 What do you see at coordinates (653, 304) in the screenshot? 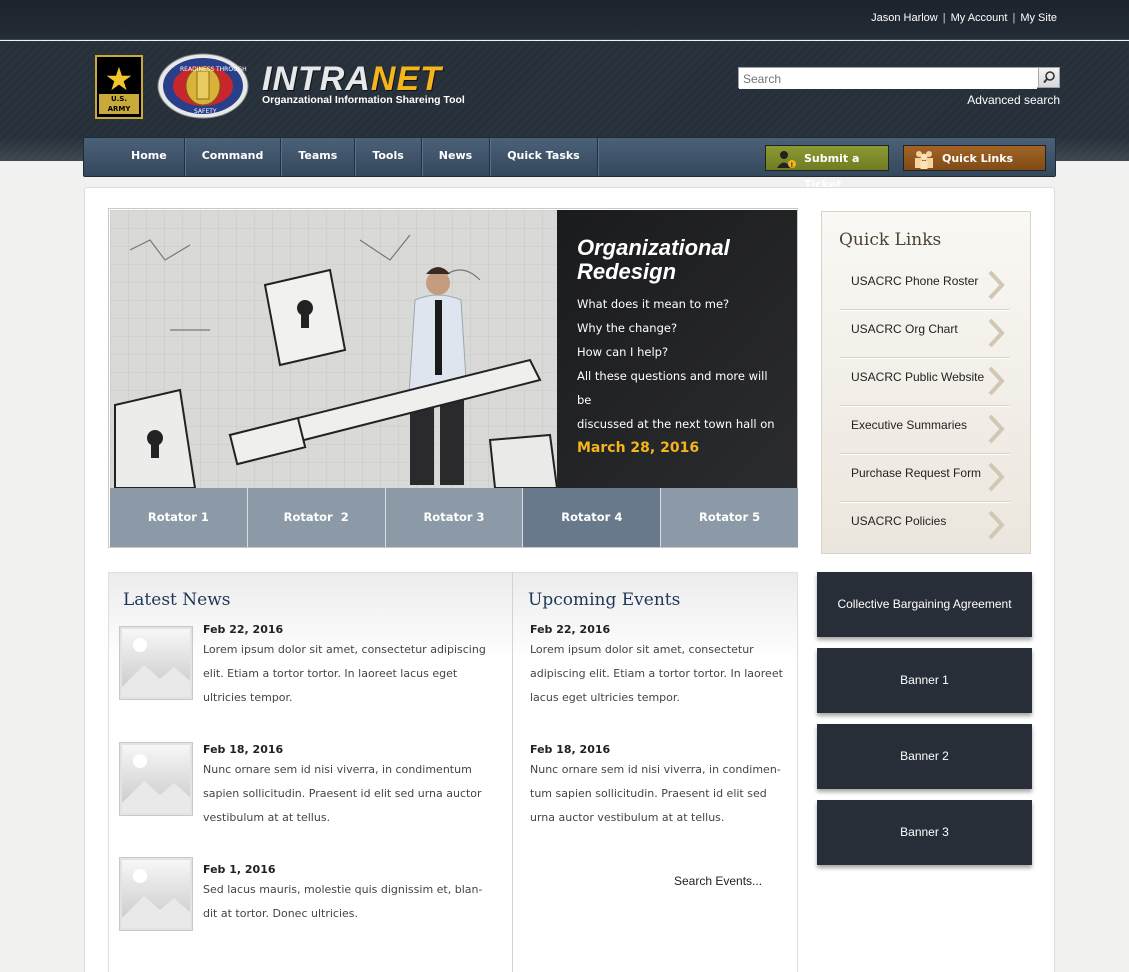
I see `hero-line: What does it mean to me?` at bounding box center [653, 304].